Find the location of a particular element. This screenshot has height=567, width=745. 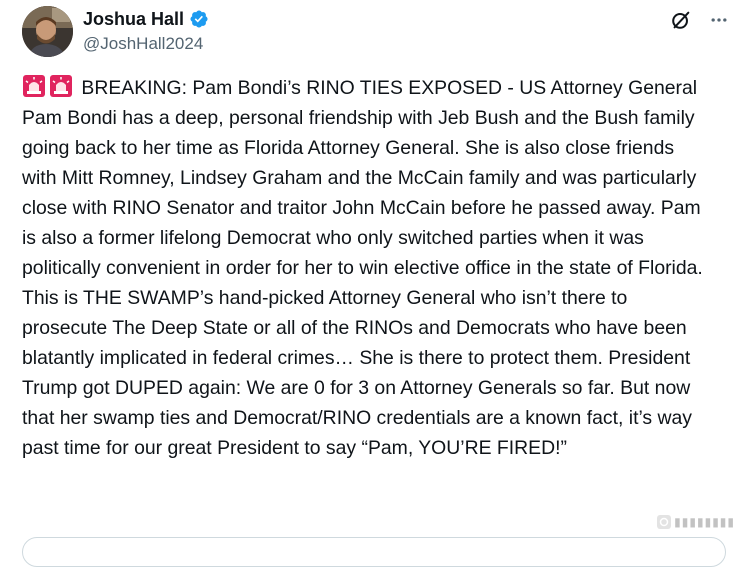

author-name-row: Joshua Hall is located at coordinates (146, 19).